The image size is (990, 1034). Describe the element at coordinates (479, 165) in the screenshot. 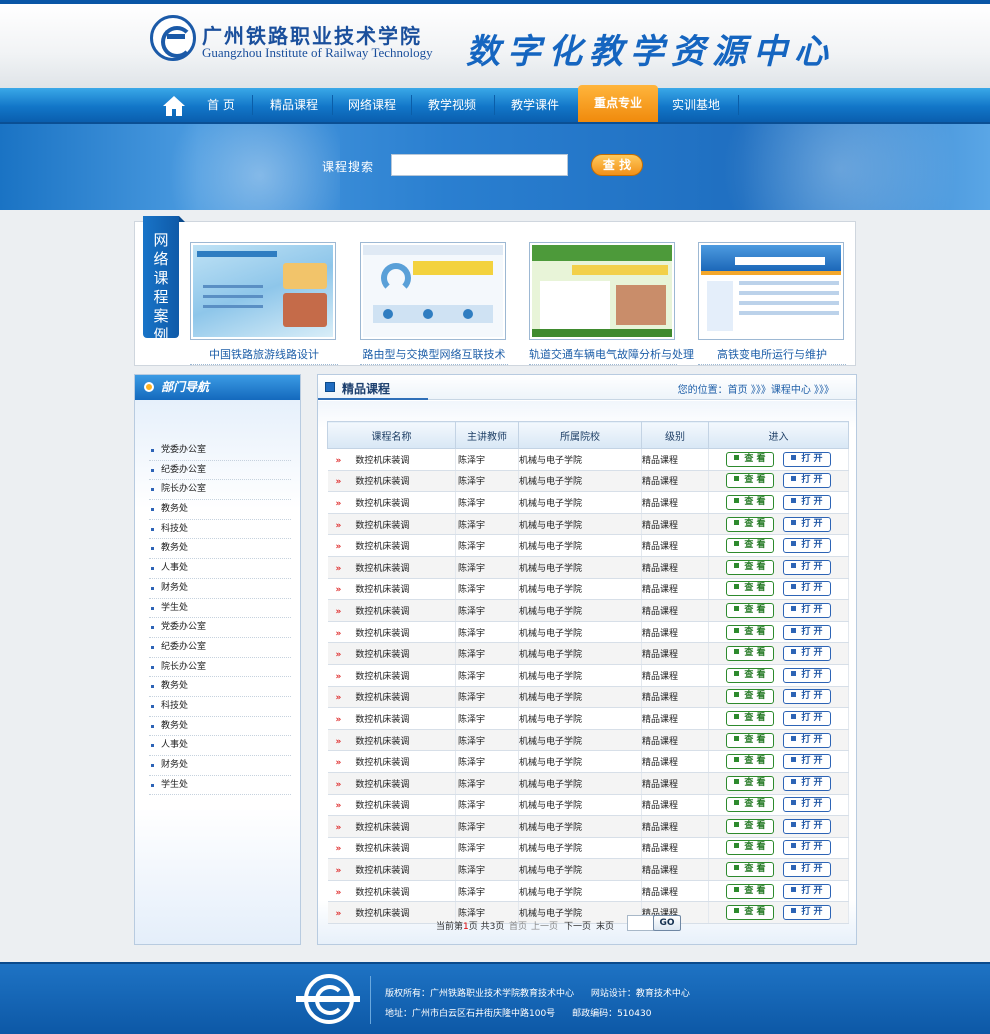

I see `search-input` at that location.